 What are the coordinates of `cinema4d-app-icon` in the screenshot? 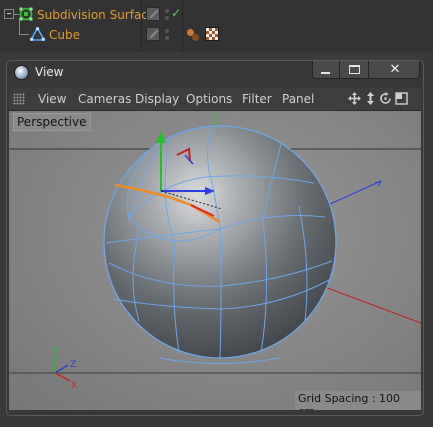 It's located at (21, 72).